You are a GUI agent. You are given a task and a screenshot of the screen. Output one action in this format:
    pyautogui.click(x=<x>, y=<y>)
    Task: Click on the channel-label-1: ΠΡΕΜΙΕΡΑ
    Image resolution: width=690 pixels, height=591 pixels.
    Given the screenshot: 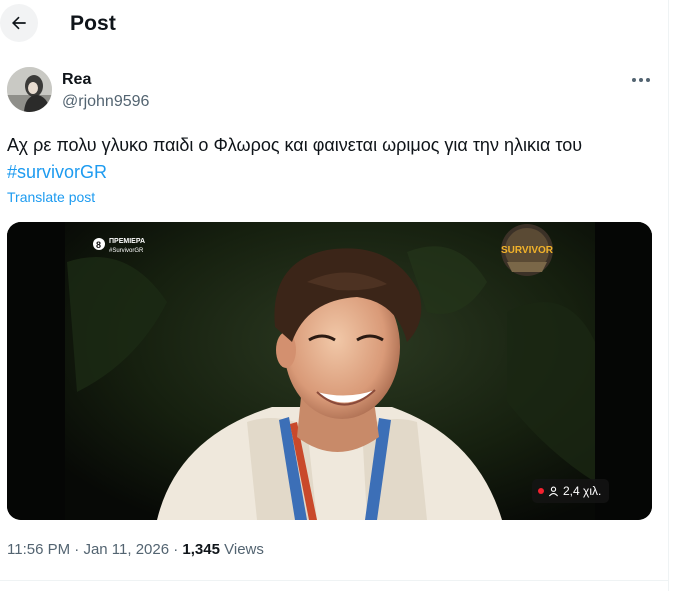 What is the action you would take?
    pyautogui.click(x=127, y=241)
    